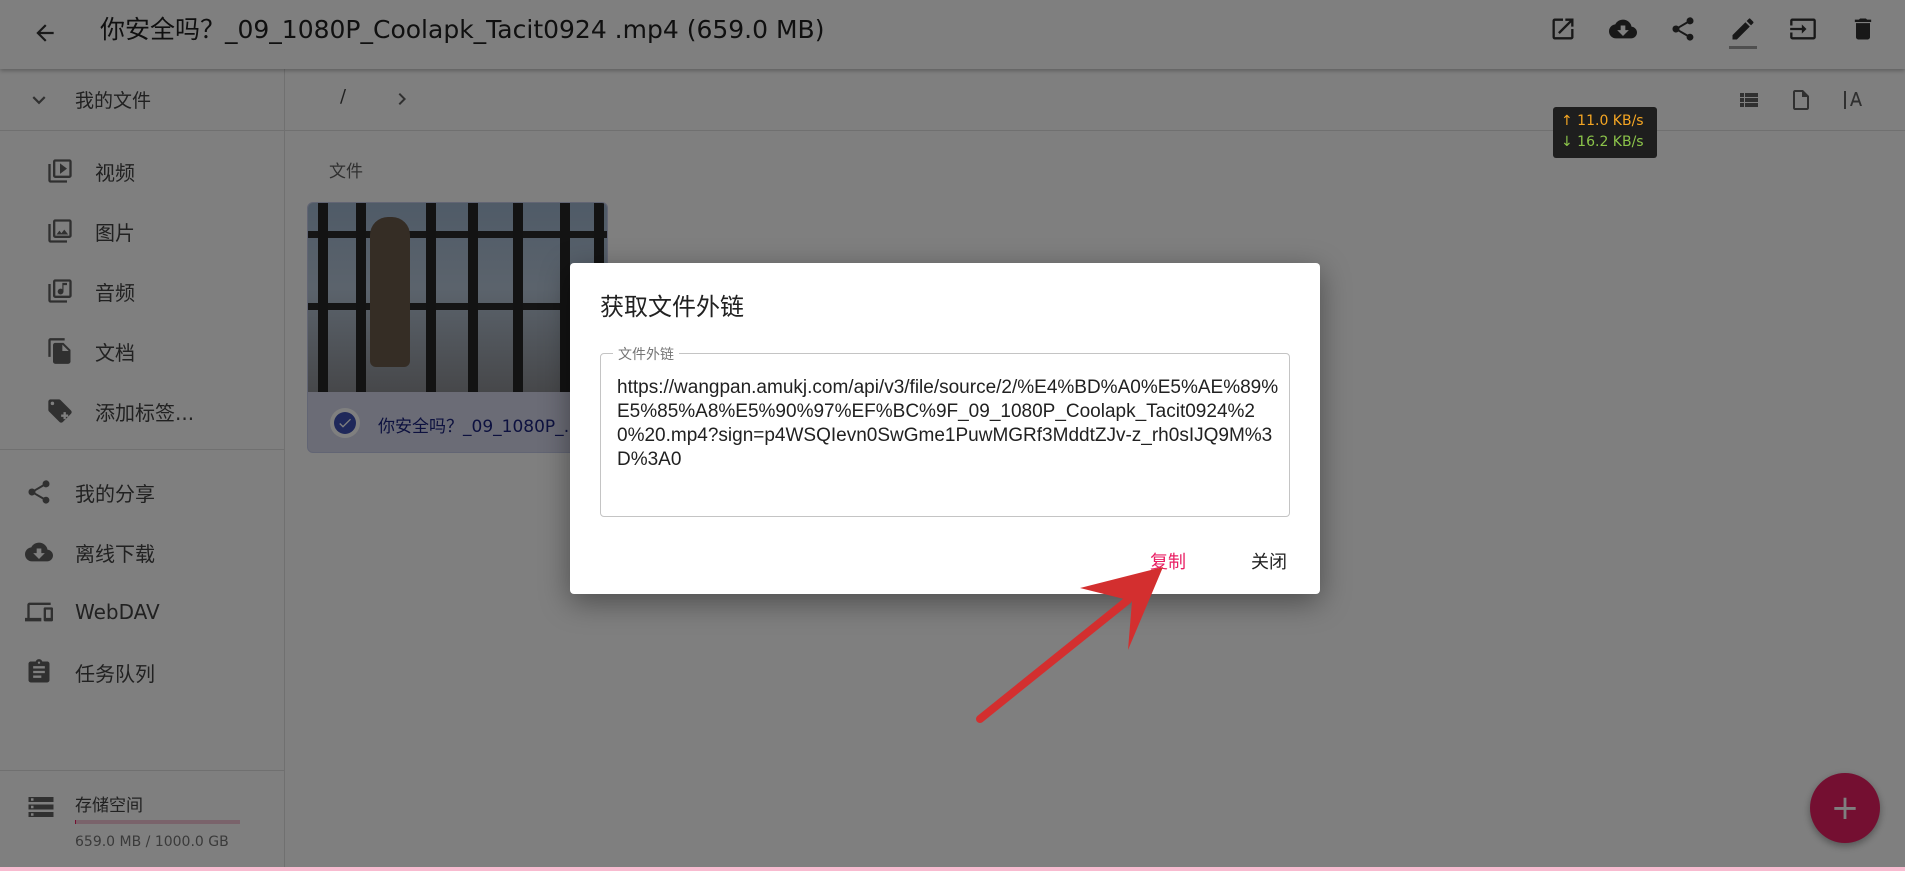 Image resolution: width=1905 pixels, height=871 pixels. What do you see at coordinates (1602, 142) in the screenshot?
I see `download-speed: ↓ 16.2 KB/s` at bounding box center [1602, 142].